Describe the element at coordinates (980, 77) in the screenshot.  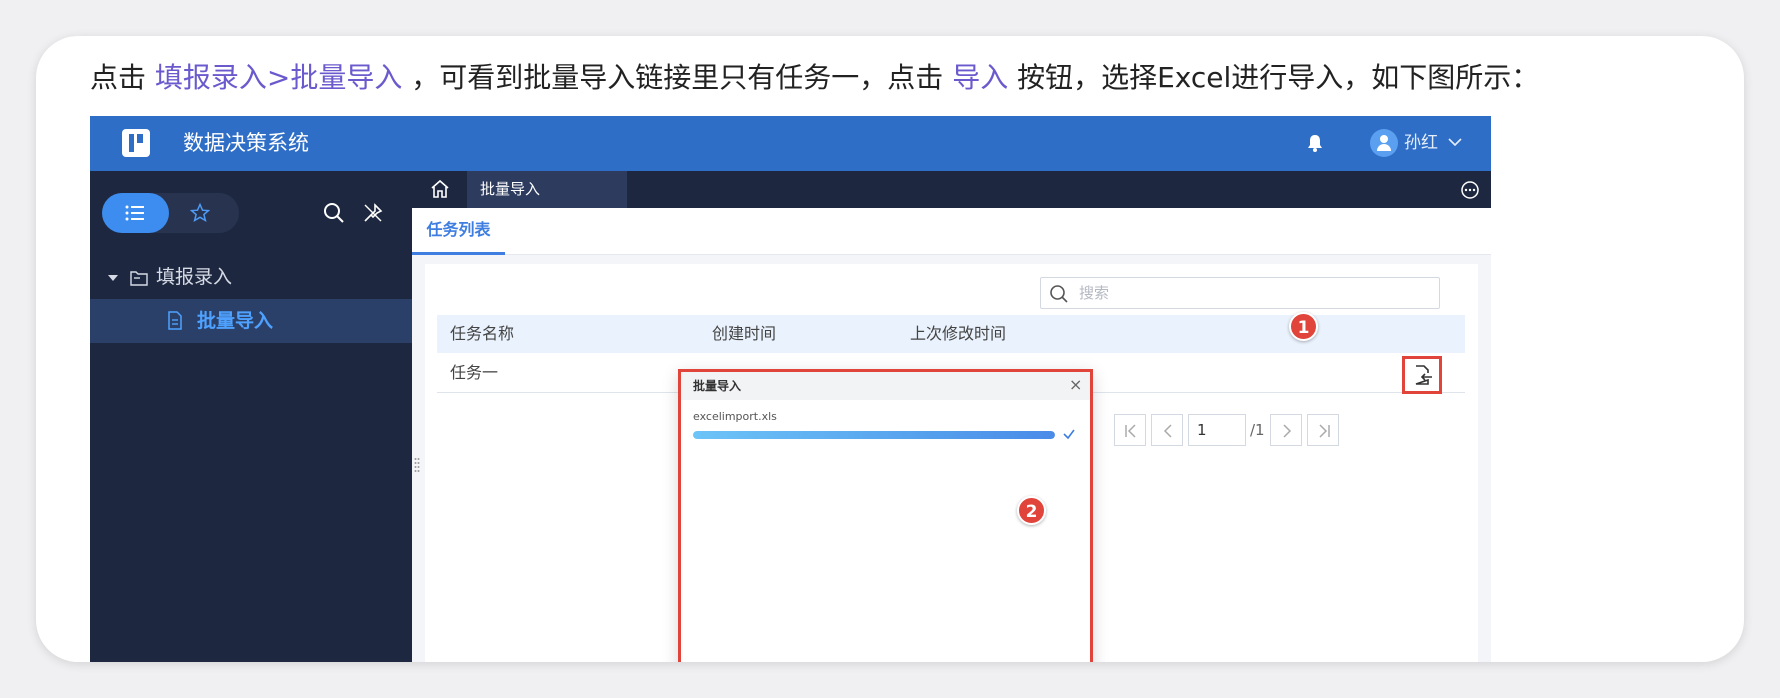
I see `intro-link-import: 导入` at that location.